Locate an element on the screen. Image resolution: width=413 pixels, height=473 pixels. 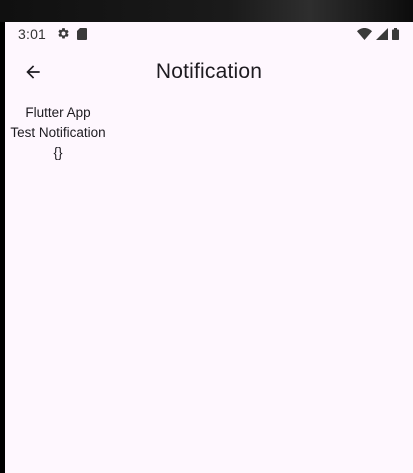
status-right-icons is located at coordinates (378, 36).